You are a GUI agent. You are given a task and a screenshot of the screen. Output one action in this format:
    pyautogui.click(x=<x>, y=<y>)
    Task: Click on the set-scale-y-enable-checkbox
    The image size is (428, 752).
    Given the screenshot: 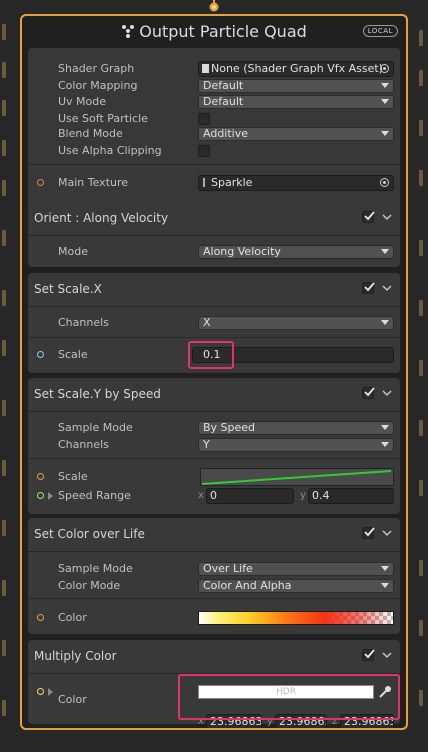 What is the action you would take?
    pyautogui.click(x=368, y=393)
    